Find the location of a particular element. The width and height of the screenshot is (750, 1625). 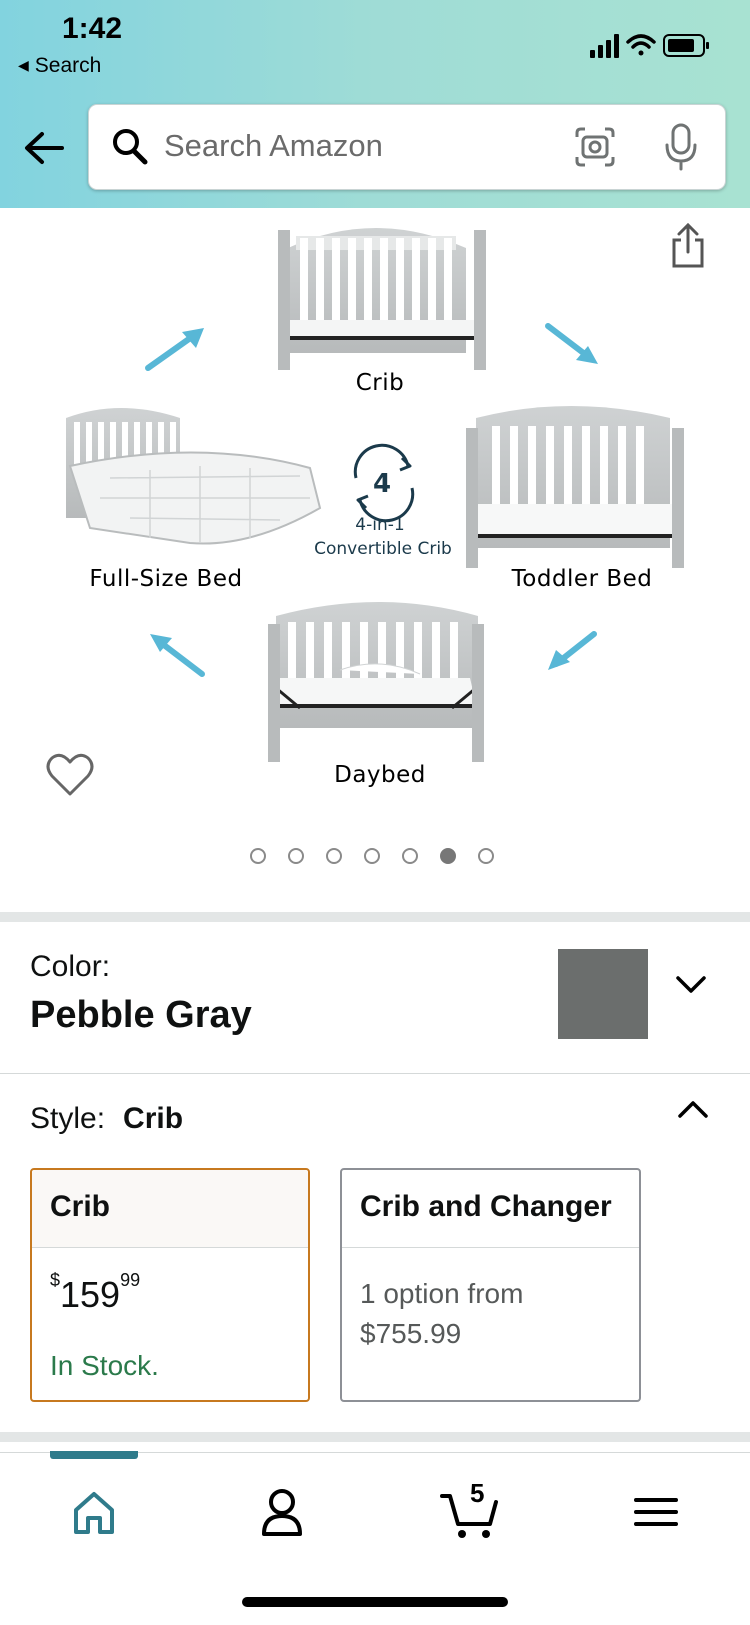

badge-line2: Convertible Crib is located at coordinates (383, 549).